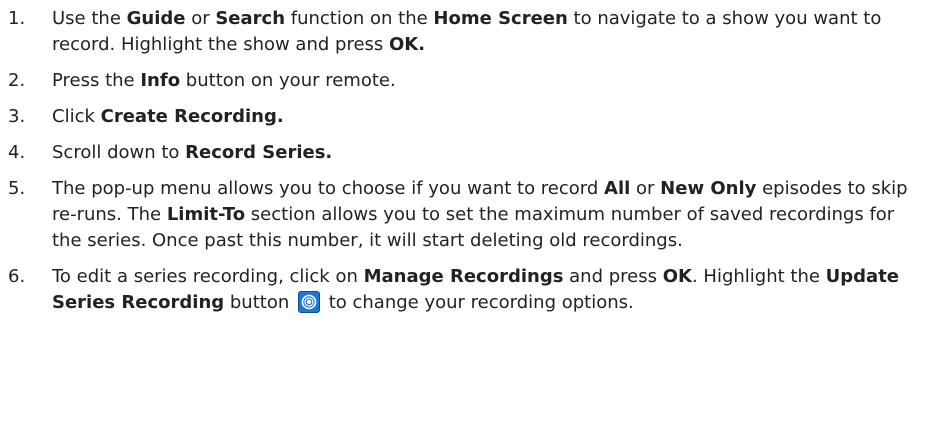 This screenshot has width=941, height=427. Describe the element at coordinates (96, 80) in the screenshot. I see `text-run: Press the` at that location.